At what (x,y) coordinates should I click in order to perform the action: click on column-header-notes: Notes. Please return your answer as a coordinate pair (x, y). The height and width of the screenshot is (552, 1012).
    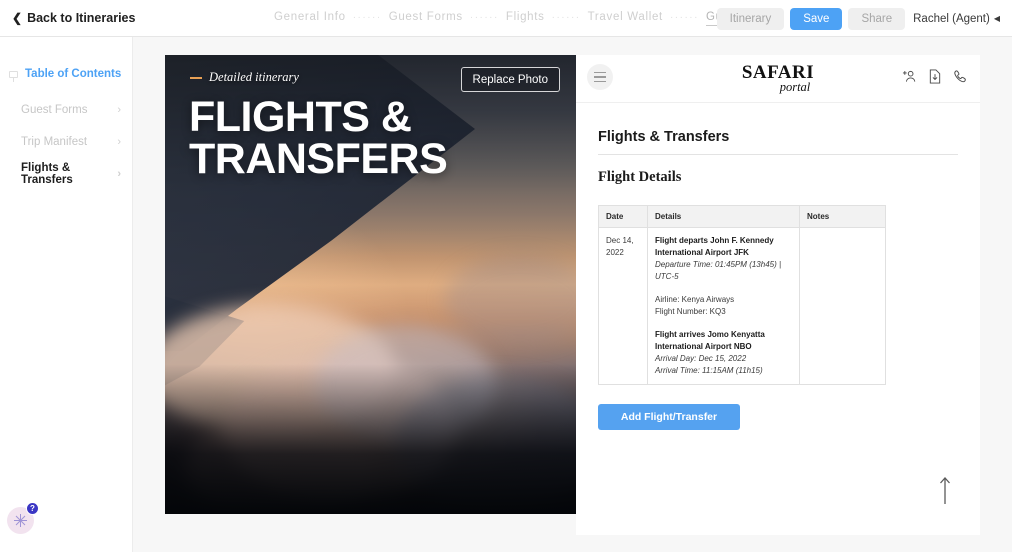
    Looking at the image, I should click on (842, 216).